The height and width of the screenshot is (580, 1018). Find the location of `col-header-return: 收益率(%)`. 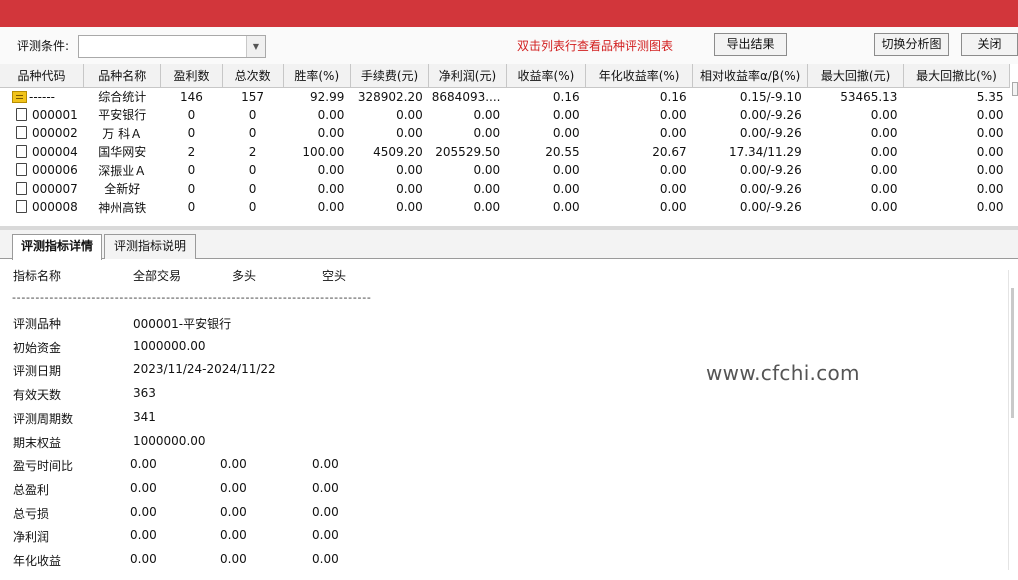

col-header-return: 收益率(%) is located at coordinates (546, 76).